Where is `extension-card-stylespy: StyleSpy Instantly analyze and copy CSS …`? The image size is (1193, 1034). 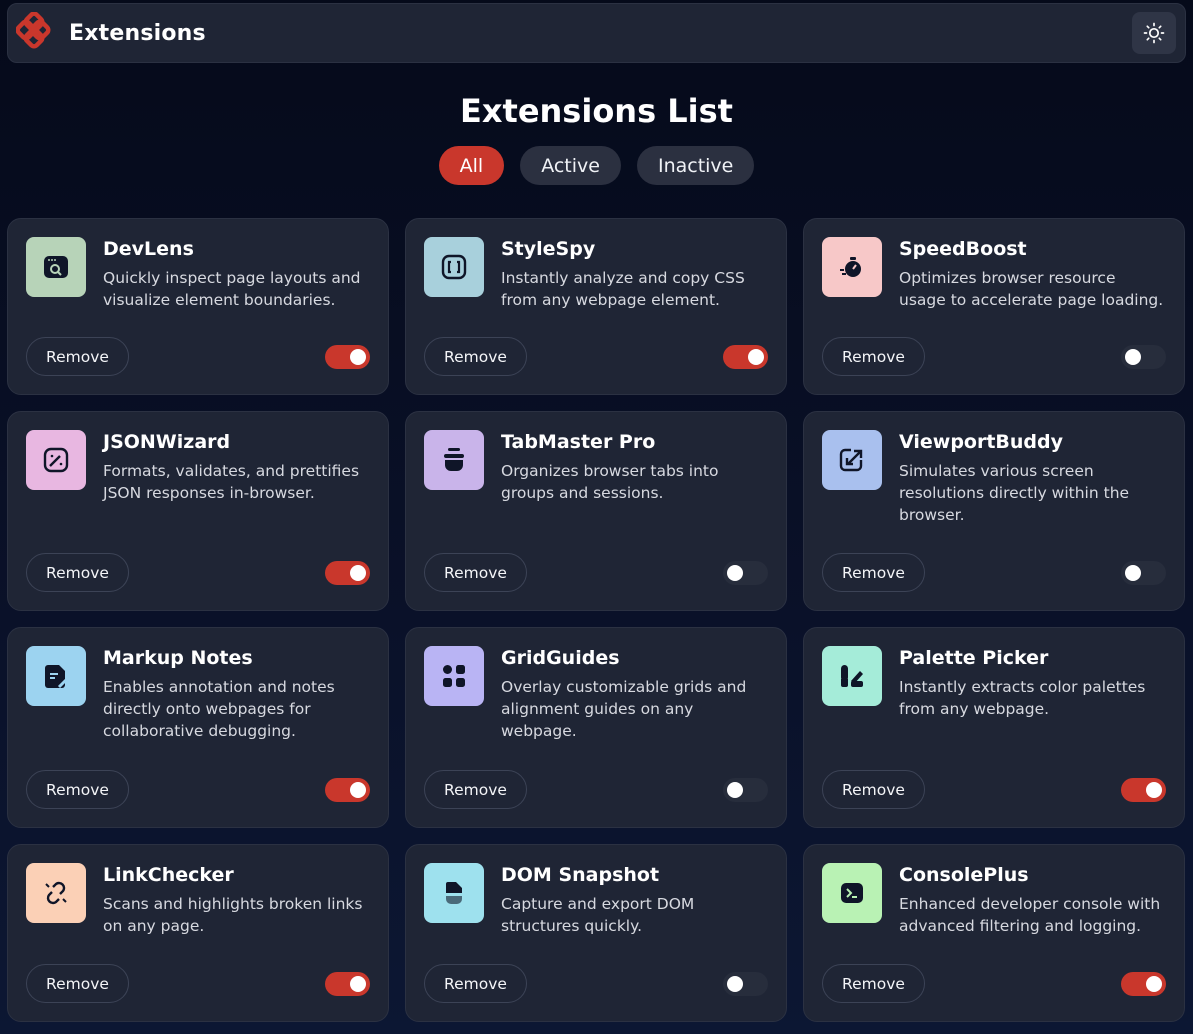
extension-card-stylespy: StyleSpy Instantly analyze and copy CSS … is located at coordinates (596, 306).